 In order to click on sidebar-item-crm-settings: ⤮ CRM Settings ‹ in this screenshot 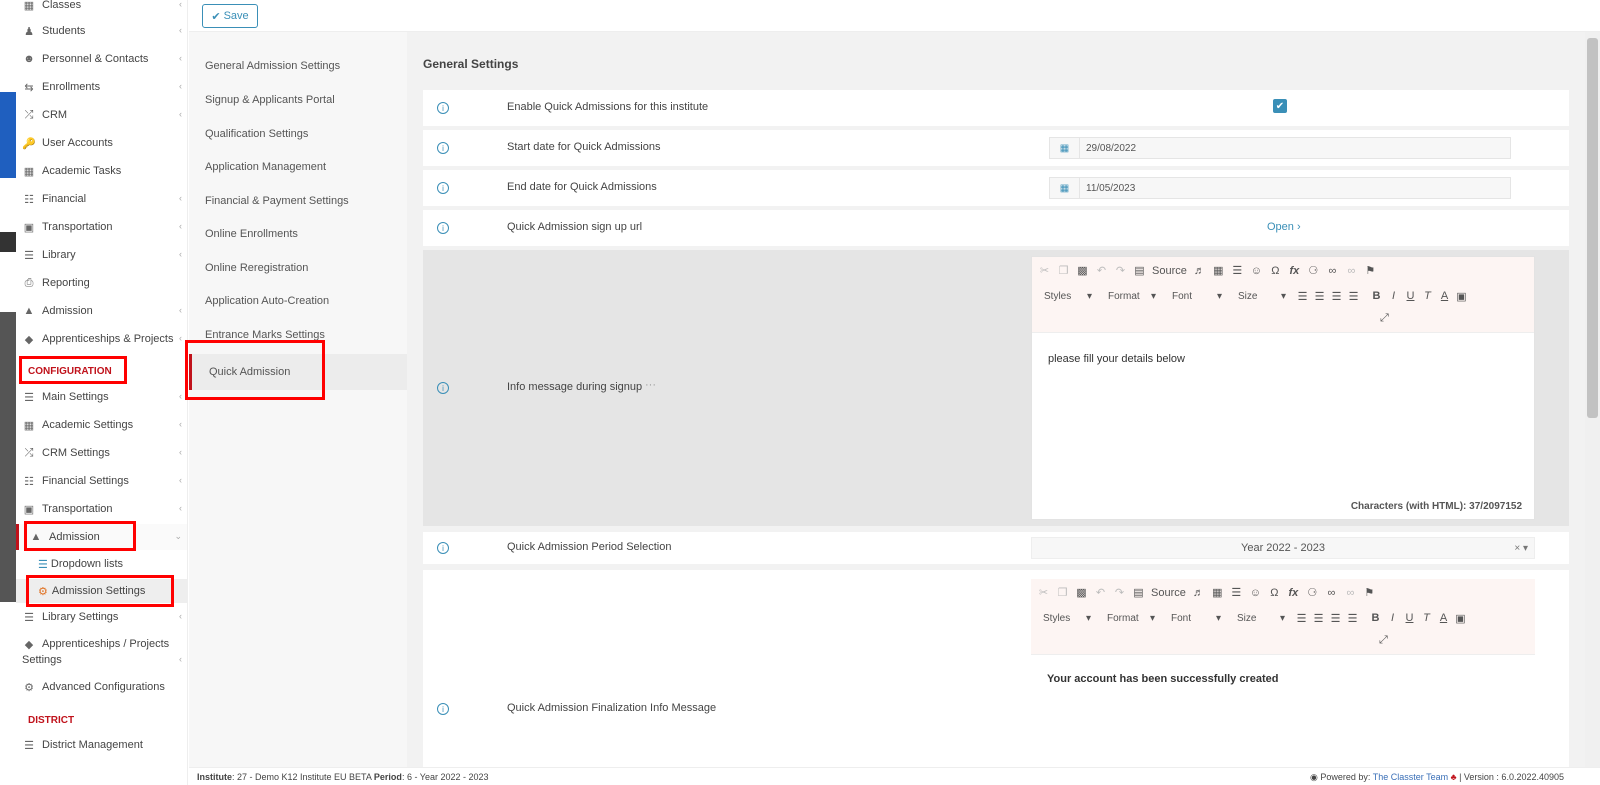, I will do `click(101, 453)`.